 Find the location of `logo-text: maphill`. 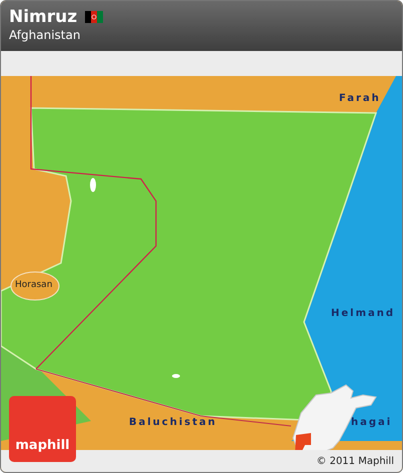

logo-text: maphill is located at coordinates (42, 446).